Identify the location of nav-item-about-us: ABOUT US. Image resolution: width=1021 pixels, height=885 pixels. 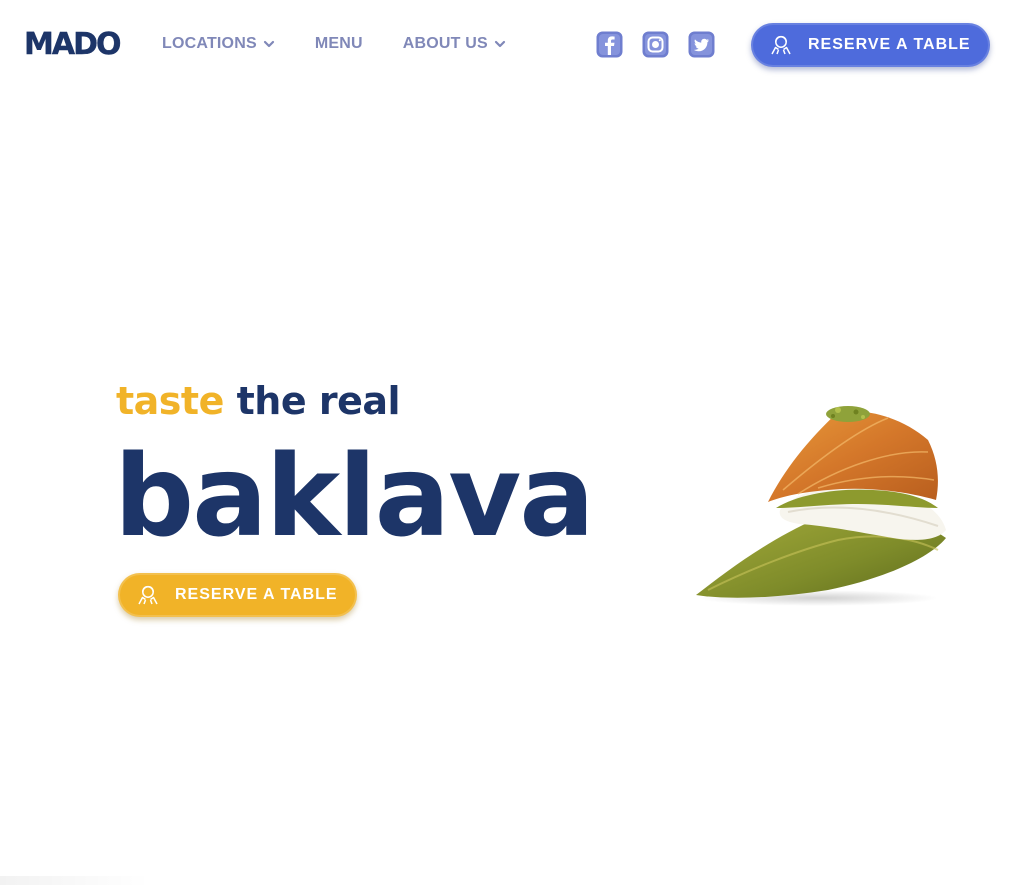
(454, 44).